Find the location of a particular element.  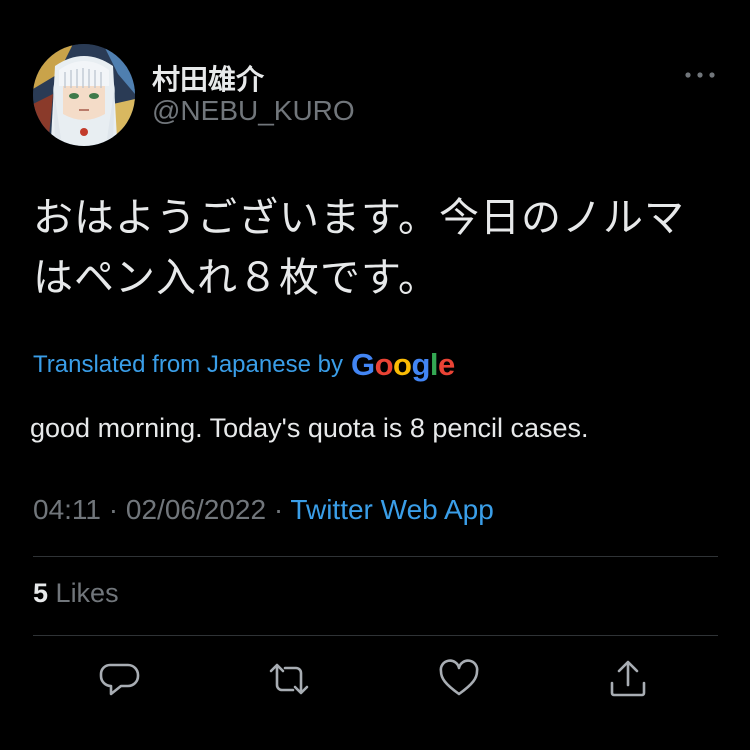

avatar-image is located at coordinates (84, 95).